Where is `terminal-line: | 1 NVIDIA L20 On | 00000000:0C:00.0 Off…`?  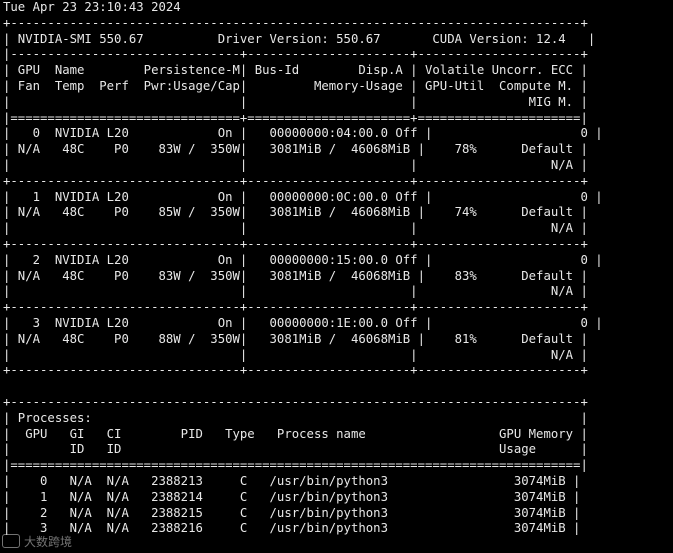
terminal-line: | 1 NVIDIA L20 On | 00000000:0C:00.0 Off… is located at coordinates (303, 196).